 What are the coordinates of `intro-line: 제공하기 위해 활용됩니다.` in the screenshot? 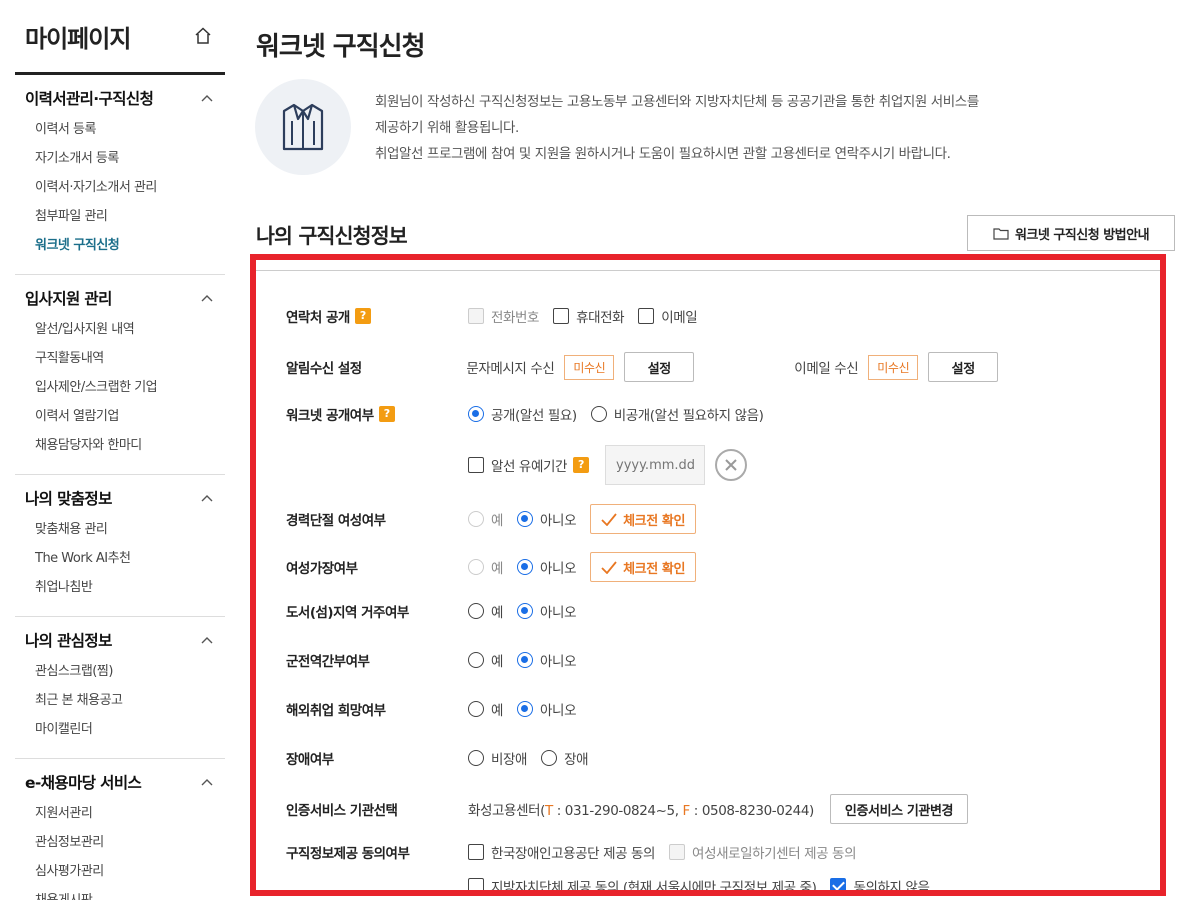 It's located at (447, 128).